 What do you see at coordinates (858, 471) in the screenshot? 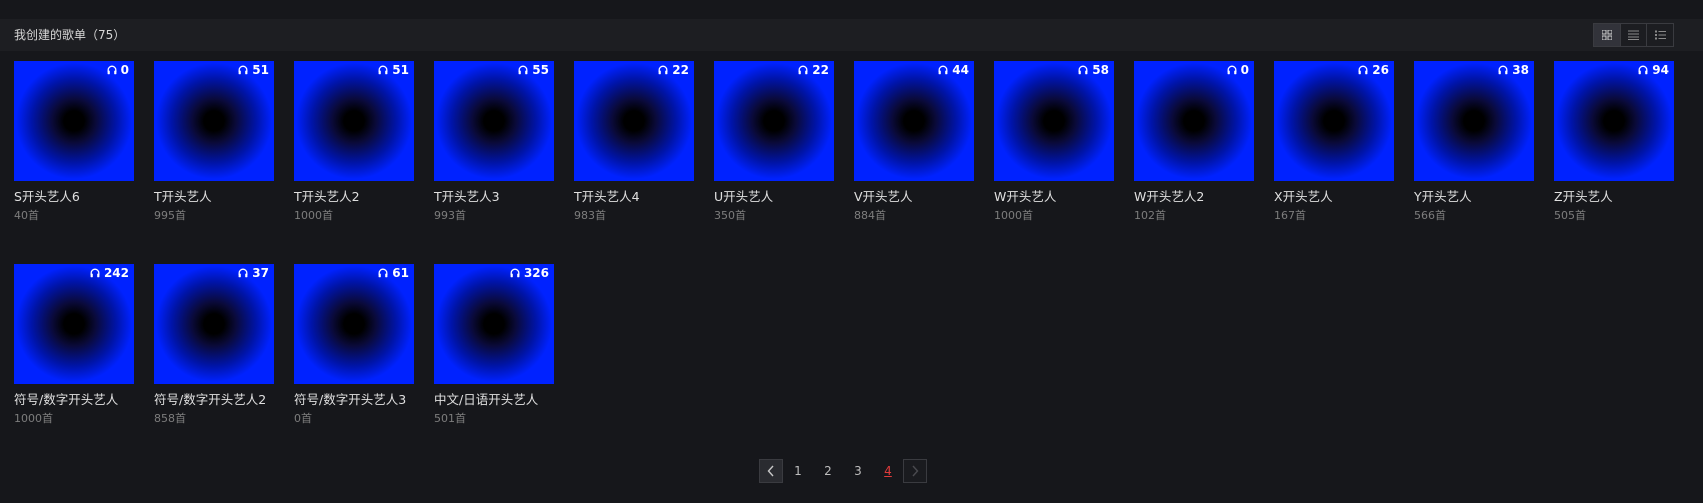
I see `page-number-3: 3` at bounding box center [858, 471].